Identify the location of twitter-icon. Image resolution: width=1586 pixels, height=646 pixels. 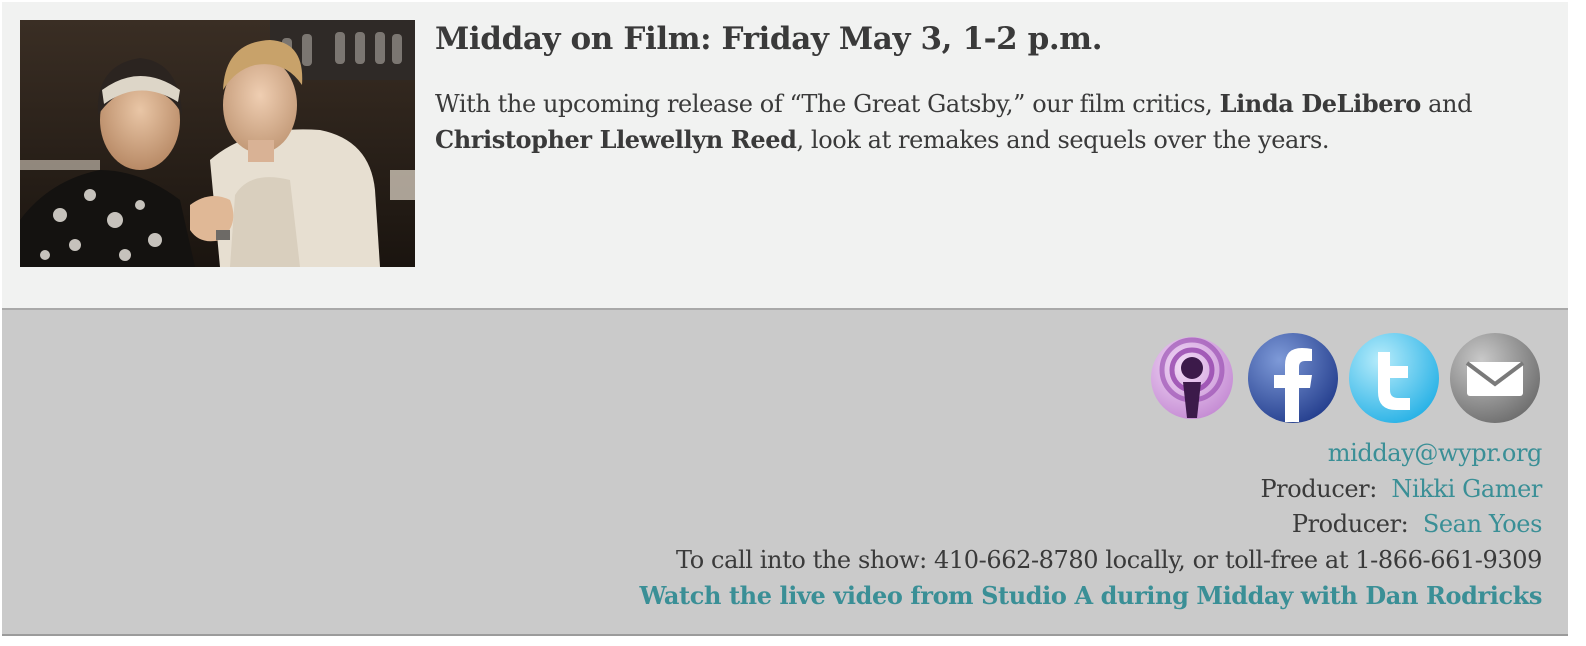
(1394, 378).